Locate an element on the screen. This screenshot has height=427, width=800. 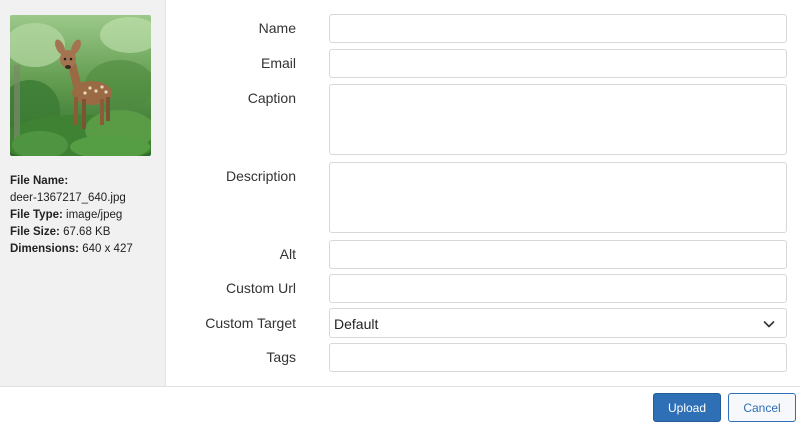
tags-label: Tags is located at coordinates (281, 357).